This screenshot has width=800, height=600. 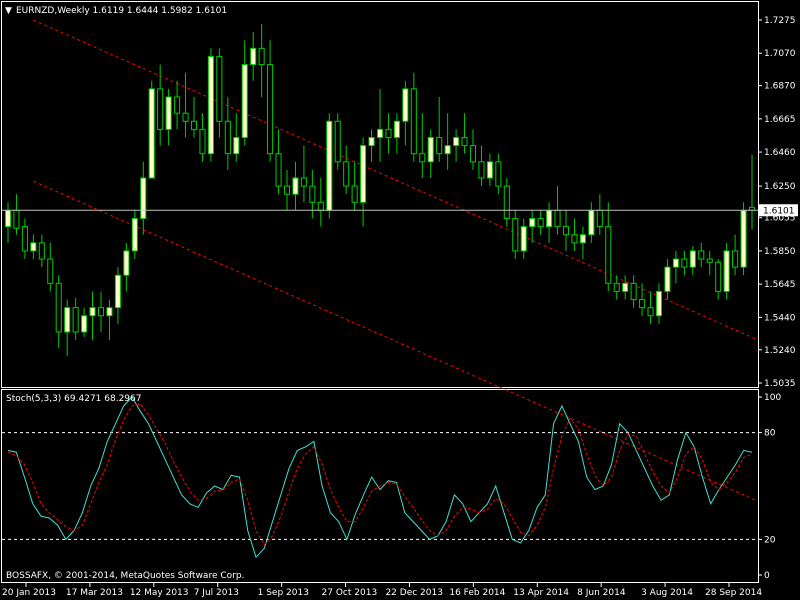 I want to click on current-price-label: 1.6101, so click(x=779, y=211).